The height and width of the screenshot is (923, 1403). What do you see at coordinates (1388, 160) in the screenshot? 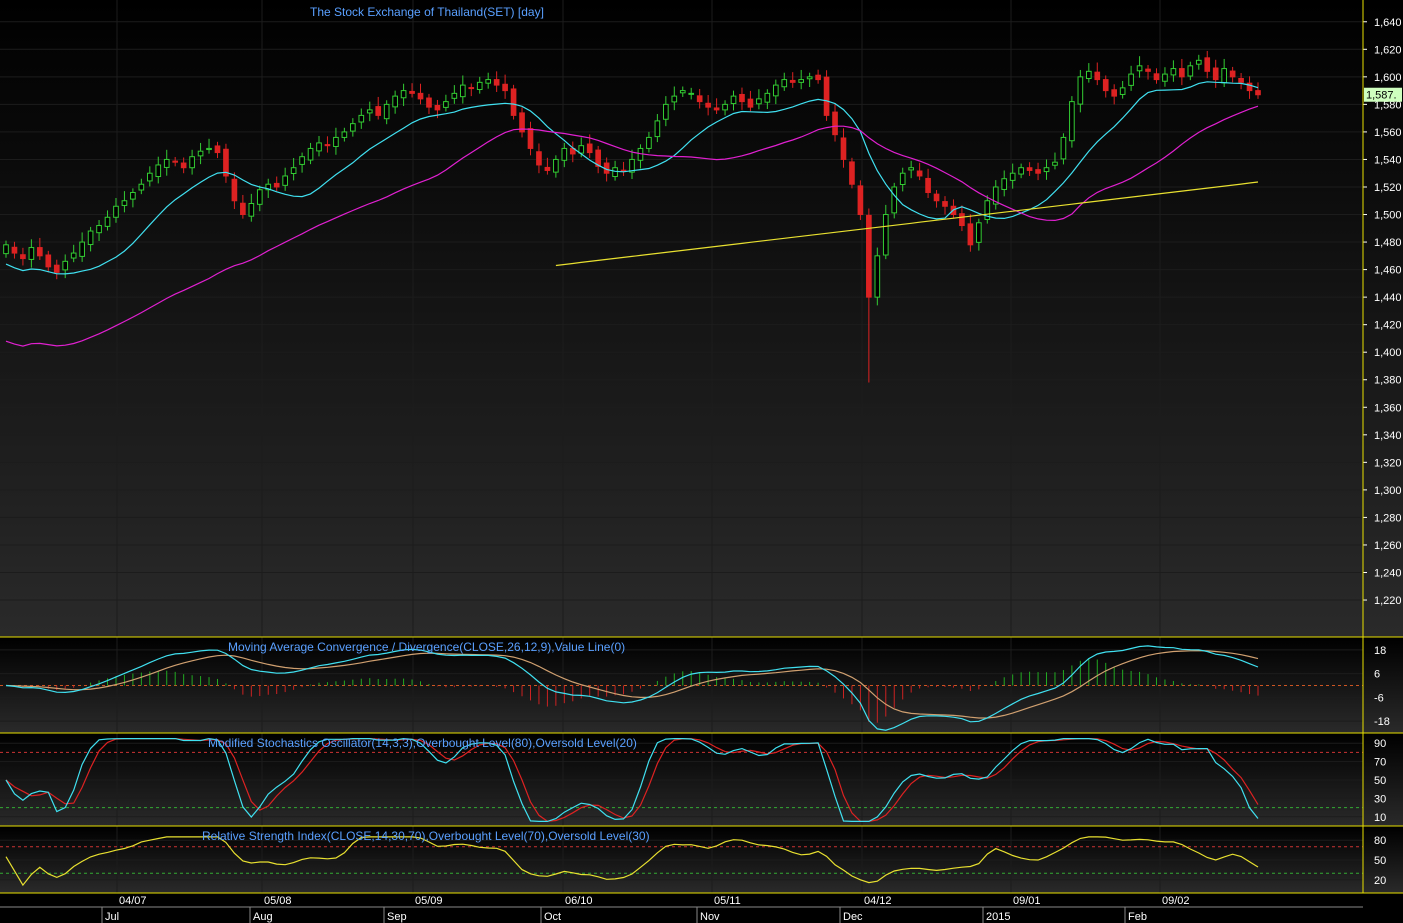
I see `price-tick-label: 1,540` at bounding box center [1388, 160].